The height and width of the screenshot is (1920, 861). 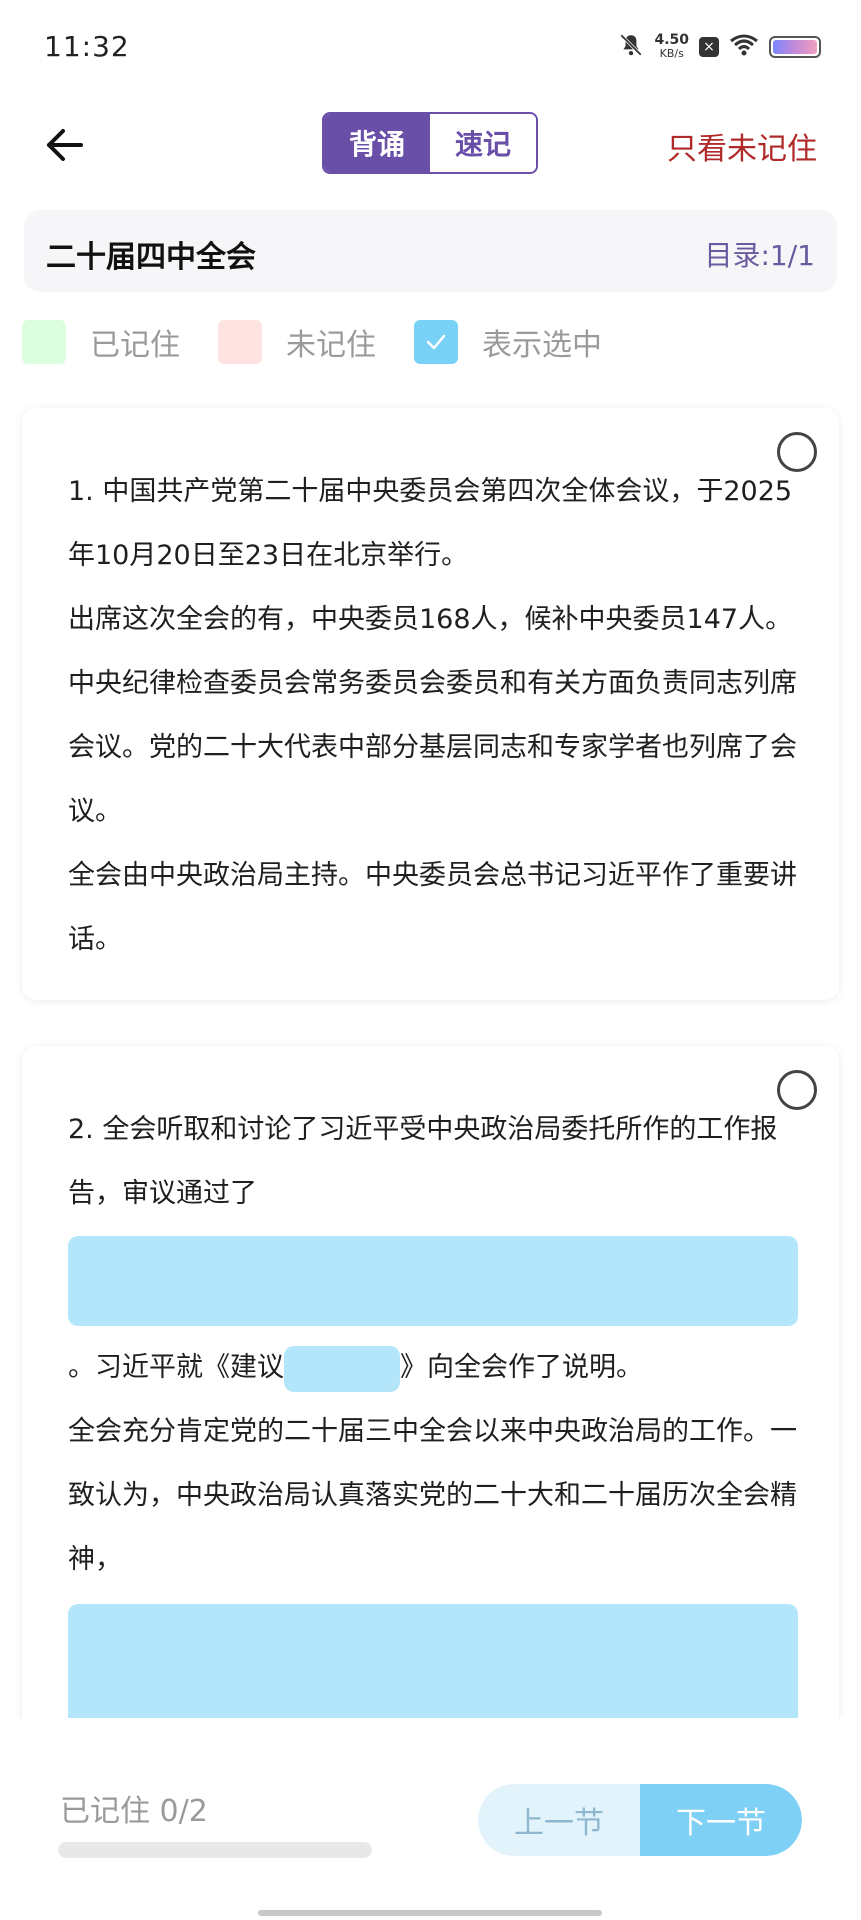 What do you see at coordinates (176, 1367) in the screenshot?
I see `card-text-fragment: 。习近平就《建议` at bounding box center [176, 1367].